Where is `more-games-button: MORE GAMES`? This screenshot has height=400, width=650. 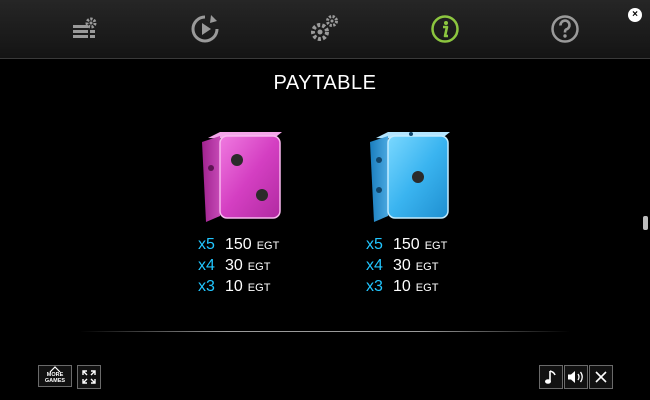 more-games-button: MORE GAMES is located at coordinates (55, 376).